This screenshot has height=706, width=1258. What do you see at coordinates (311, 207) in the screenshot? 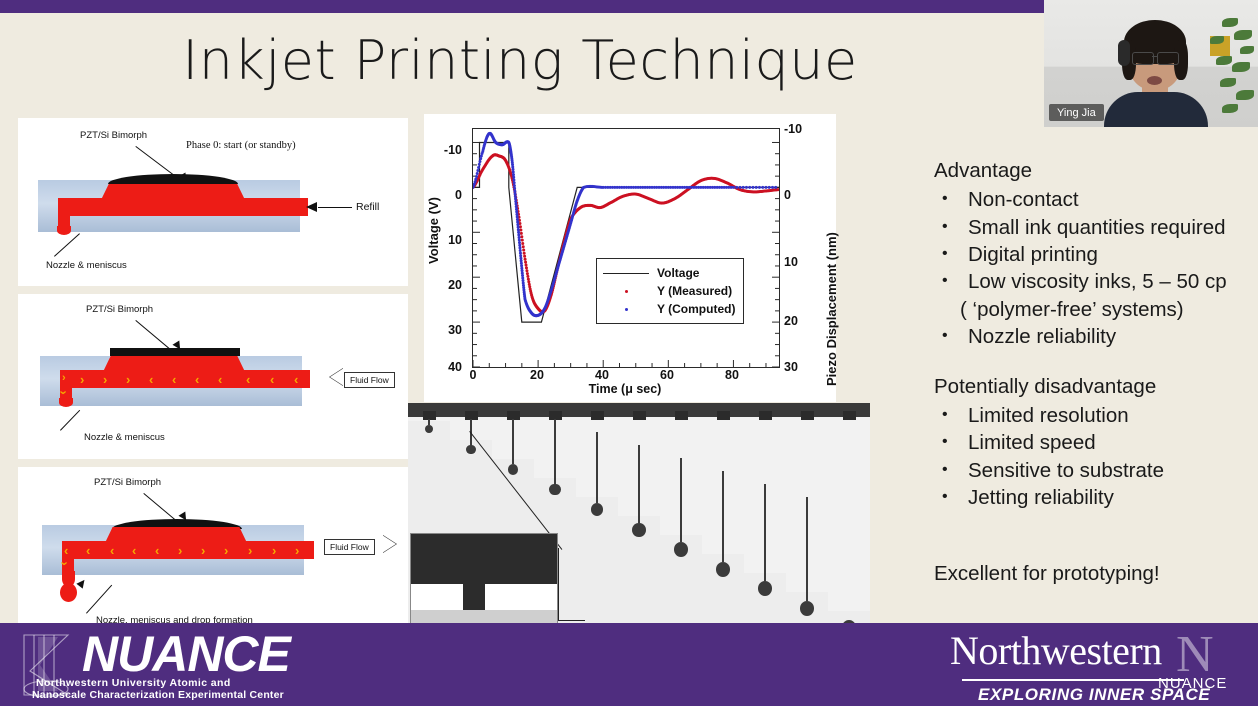
I see `refill-arrow-head` at bounding box center [311, 207].